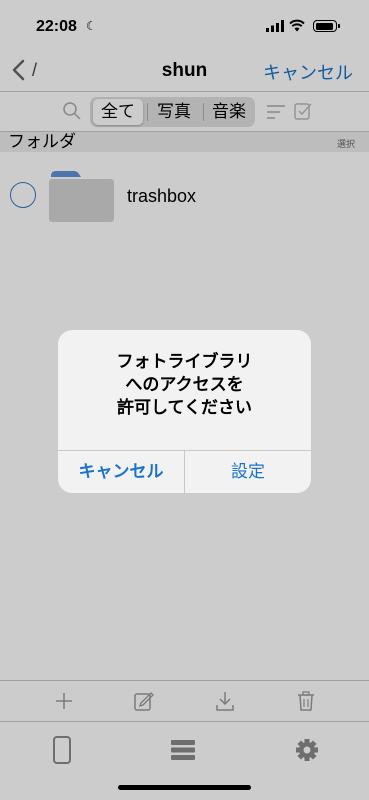 This screenshot has height=800, width=369. What do you see at coordinates (248, 471) in the screenshot?
I see `alert-settings-button: 設定` at bounding box center [248, 471].